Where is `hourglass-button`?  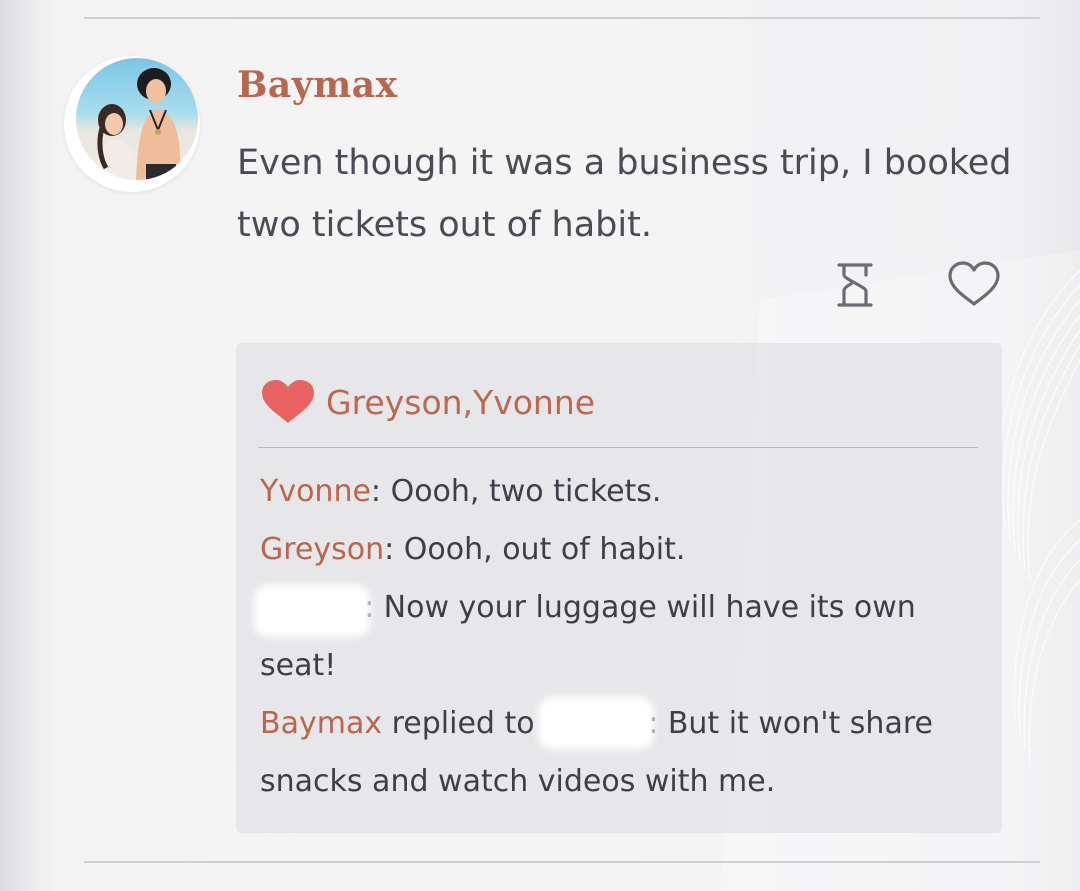 hourglass-button is located at coordinates (855, 285).